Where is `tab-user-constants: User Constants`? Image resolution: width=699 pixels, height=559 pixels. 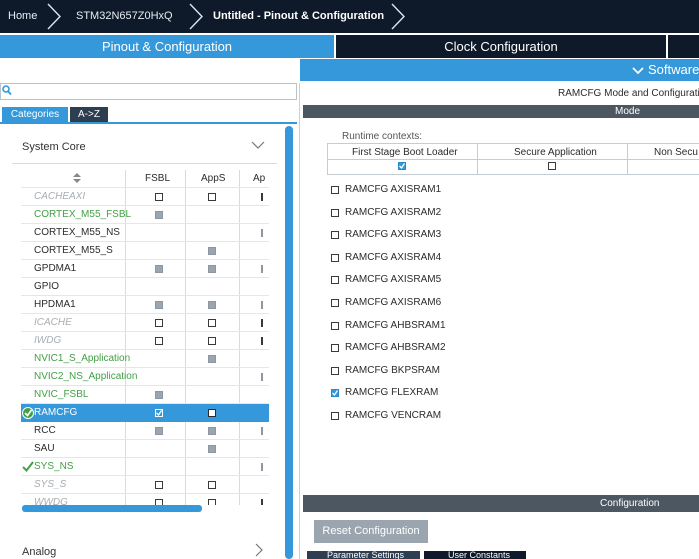 tab-user-constants: User Constants is located at coordinates (475, 555).